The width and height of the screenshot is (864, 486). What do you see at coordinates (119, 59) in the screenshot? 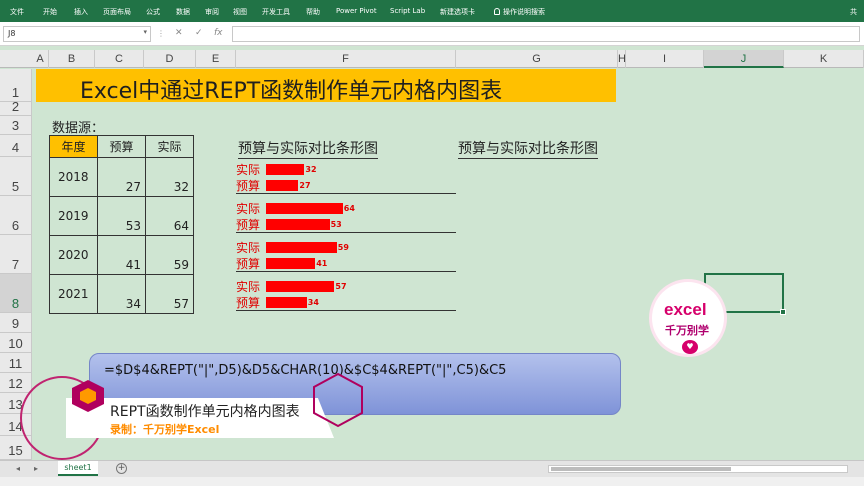
I see `column-header-c: C` at bounding box center [119, 59].